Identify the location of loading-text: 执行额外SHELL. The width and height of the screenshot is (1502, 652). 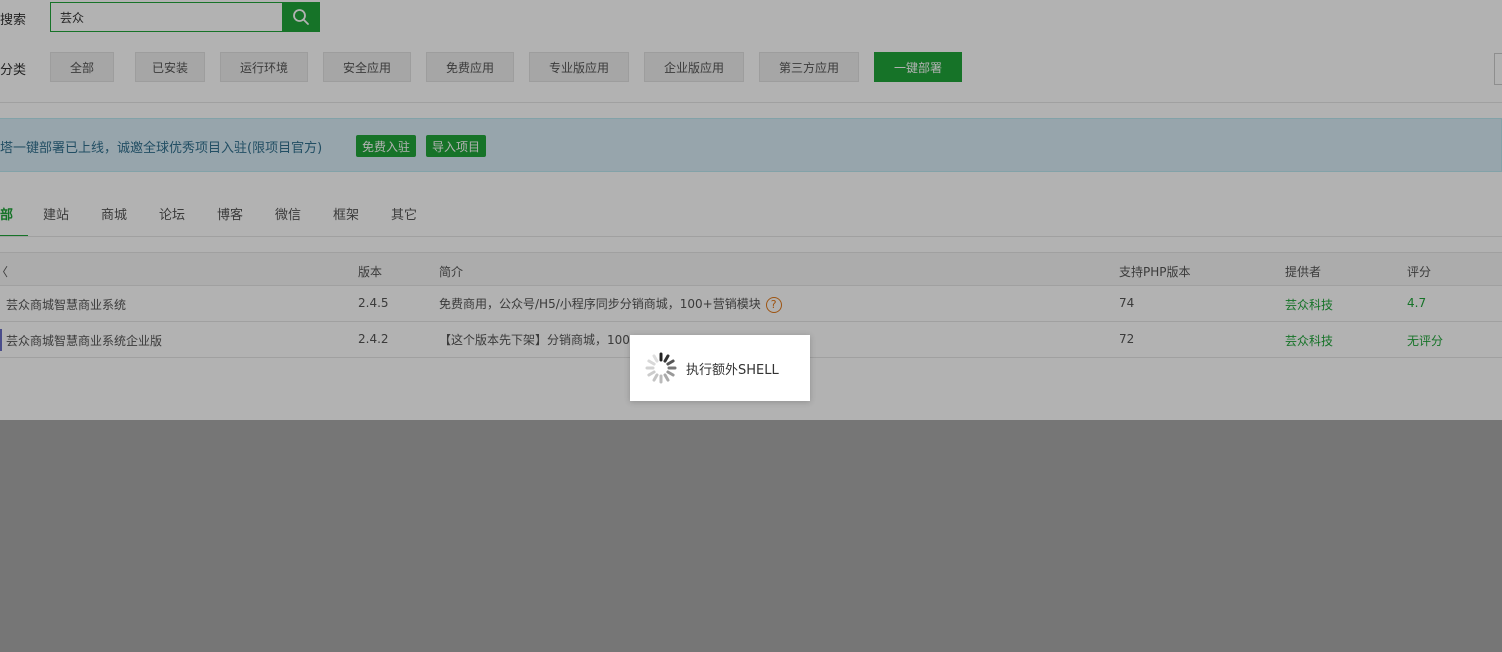
(732, 370).